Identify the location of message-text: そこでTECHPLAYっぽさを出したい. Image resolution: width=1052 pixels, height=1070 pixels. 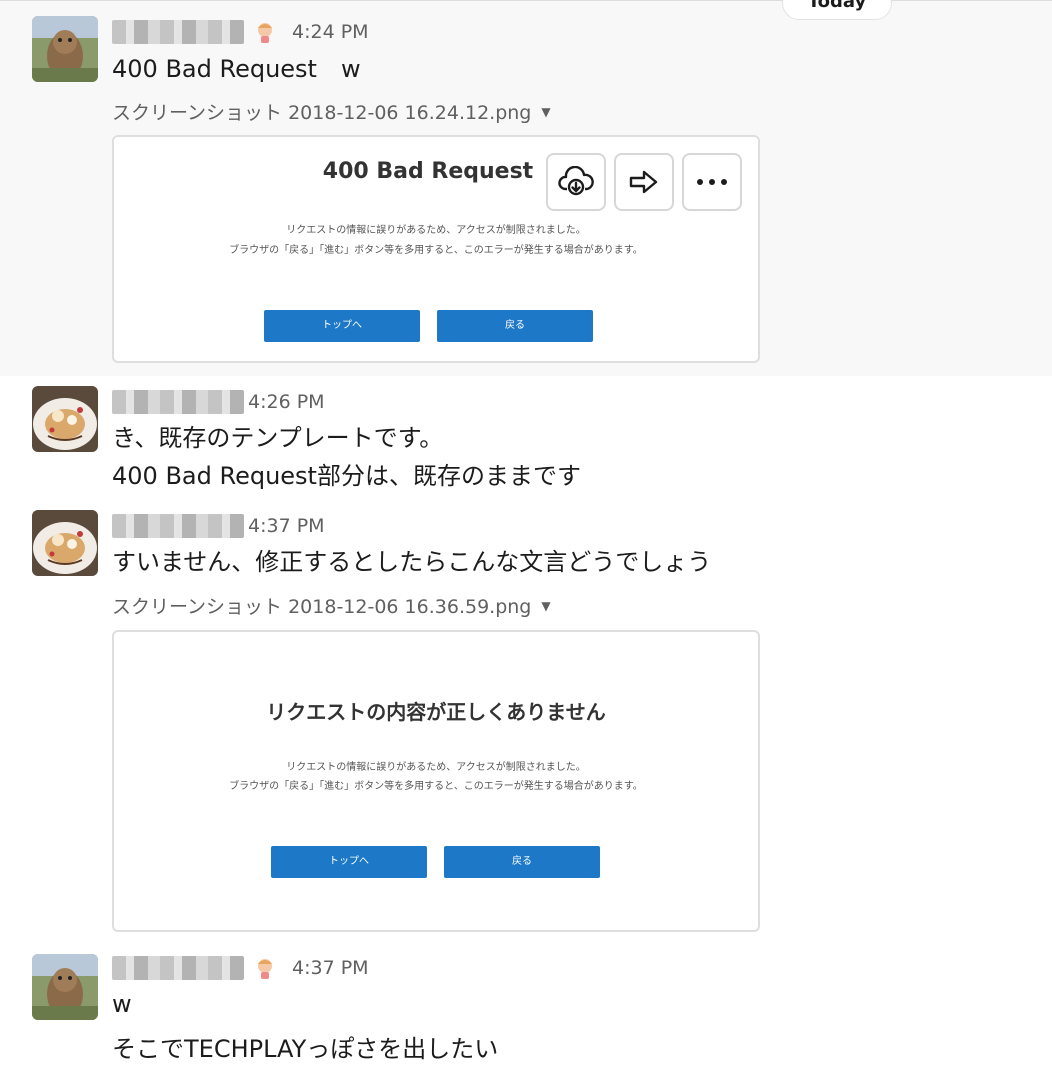
(305, 1049).